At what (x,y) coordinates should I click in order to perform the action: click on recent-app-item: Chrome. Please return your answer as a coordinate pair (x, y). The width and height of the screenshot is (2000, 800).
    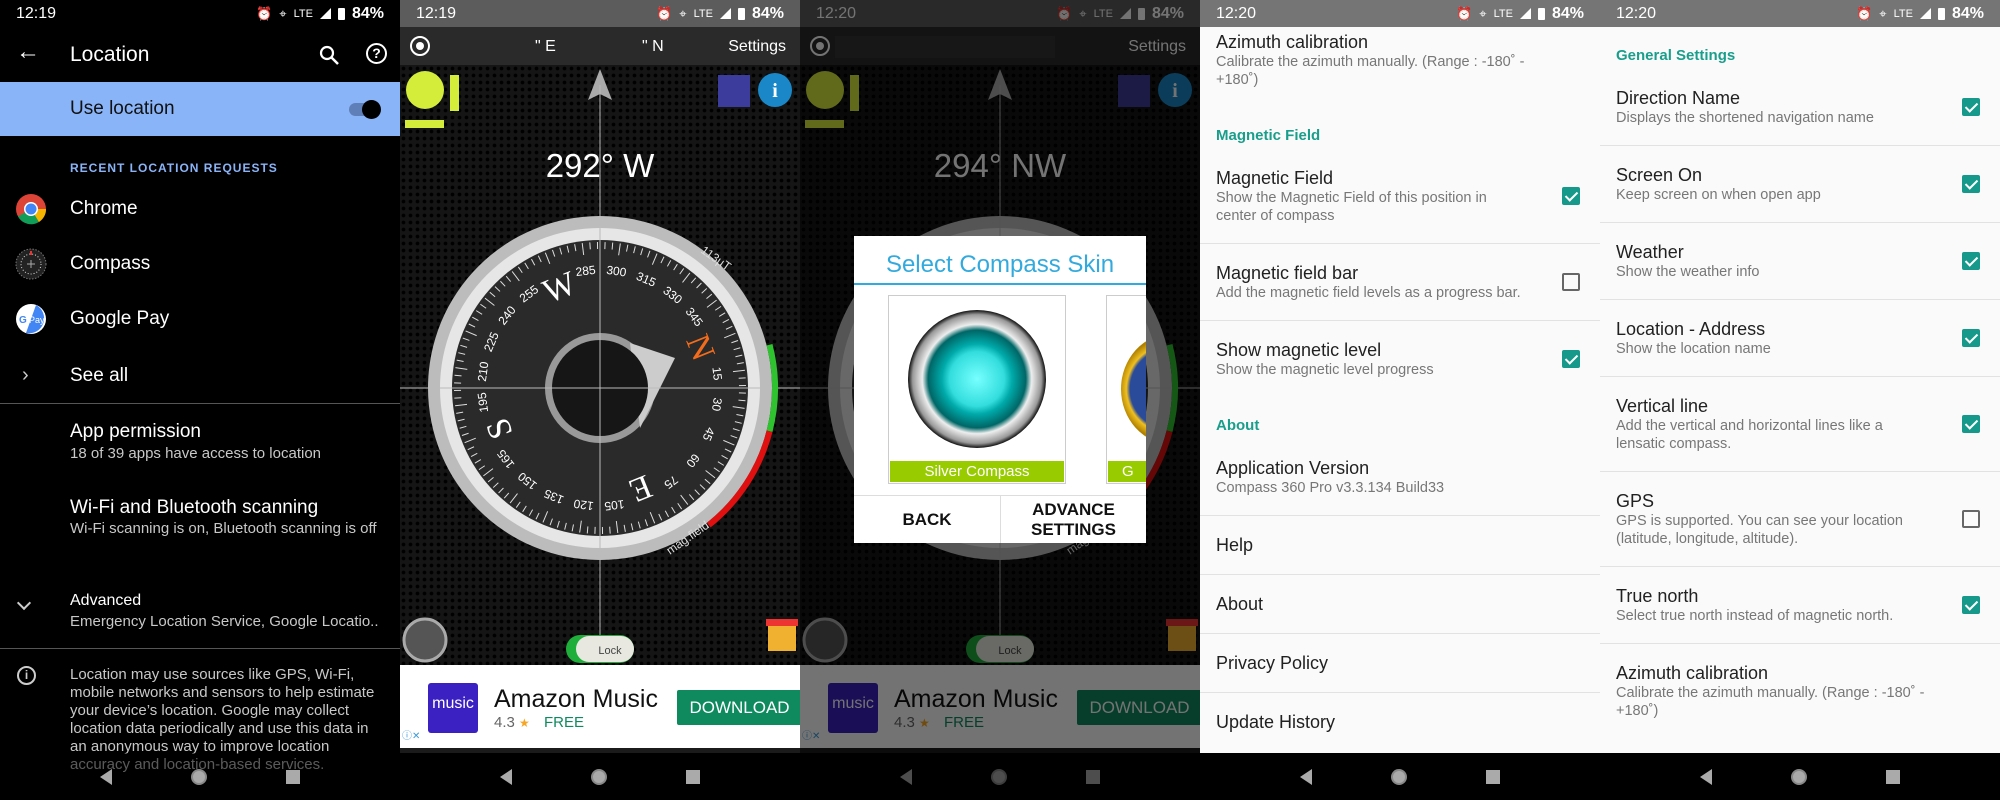
    Looking at the image, I should click on (104, 209).